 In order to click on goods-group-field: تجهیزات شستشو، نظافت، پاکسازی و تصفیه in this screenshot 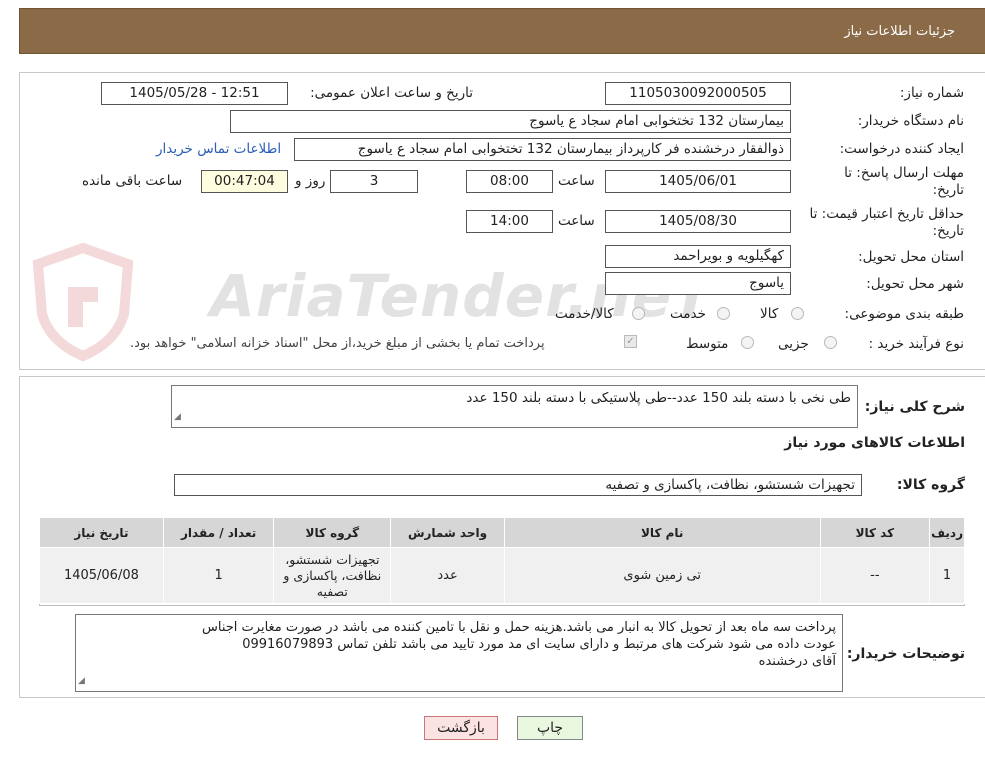, I will do `click(518, 485)`.